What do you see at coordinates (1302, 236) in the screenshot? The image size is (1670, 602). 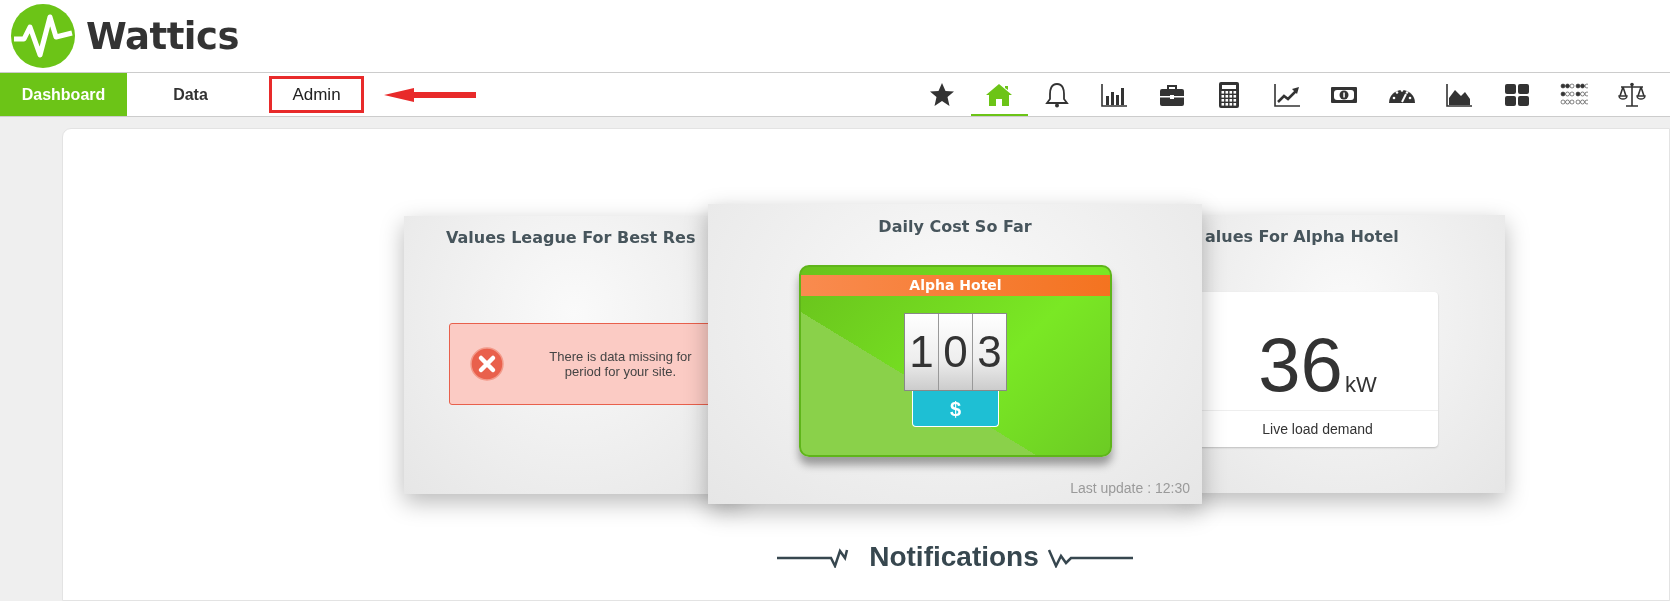 I see `card-title: alues For Alpha Hotel` at bounding box center [1302, 236].